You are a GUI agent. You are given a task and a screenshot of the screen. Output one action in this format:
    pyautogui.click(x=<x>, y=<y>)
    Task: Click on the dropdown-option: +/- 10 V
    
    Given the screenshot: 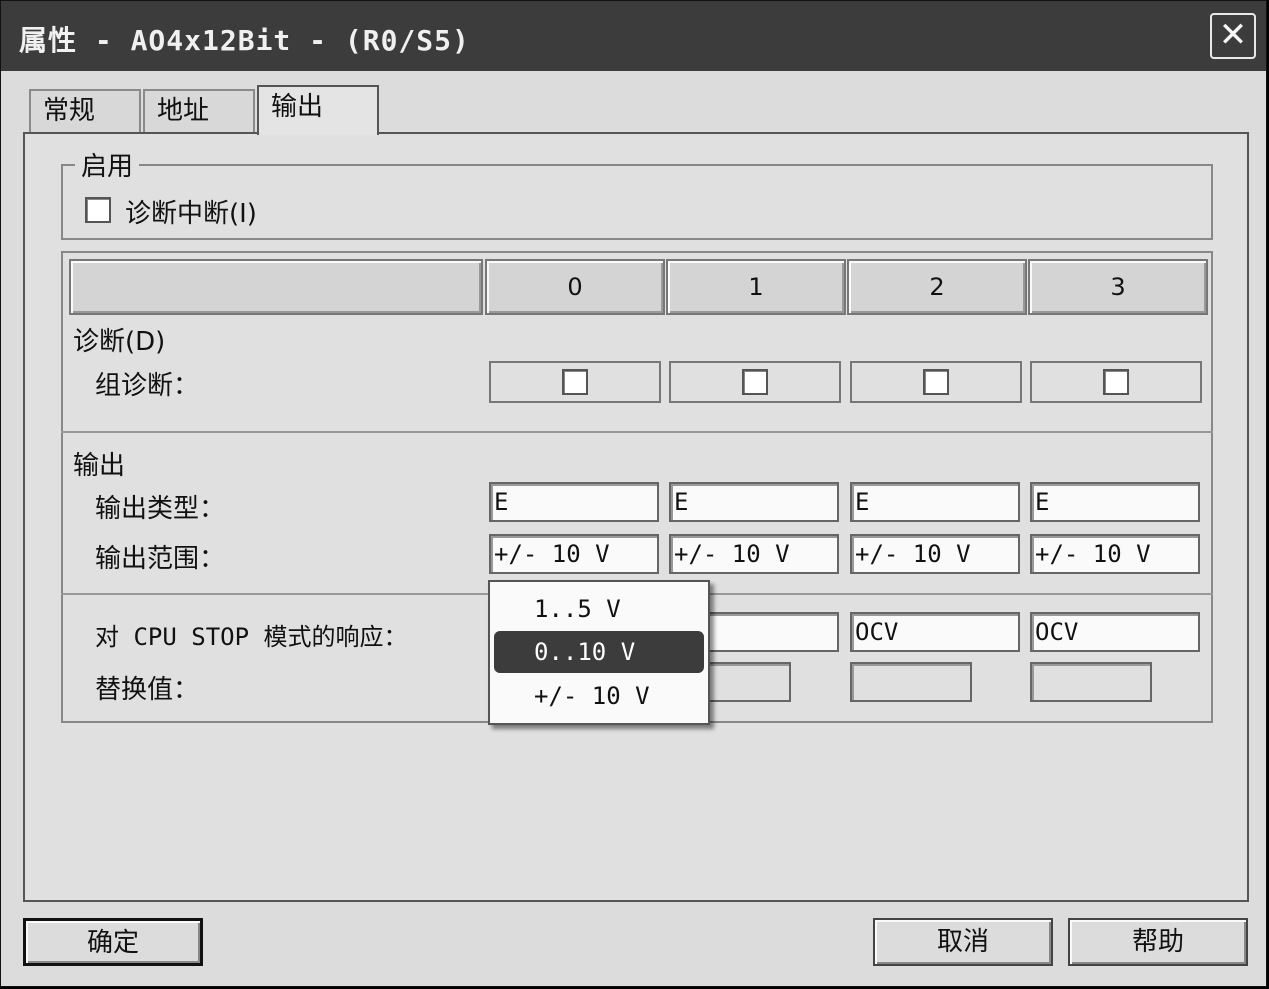 What is the action you would take?
    pyautogui.click(x=599, y=696)
    